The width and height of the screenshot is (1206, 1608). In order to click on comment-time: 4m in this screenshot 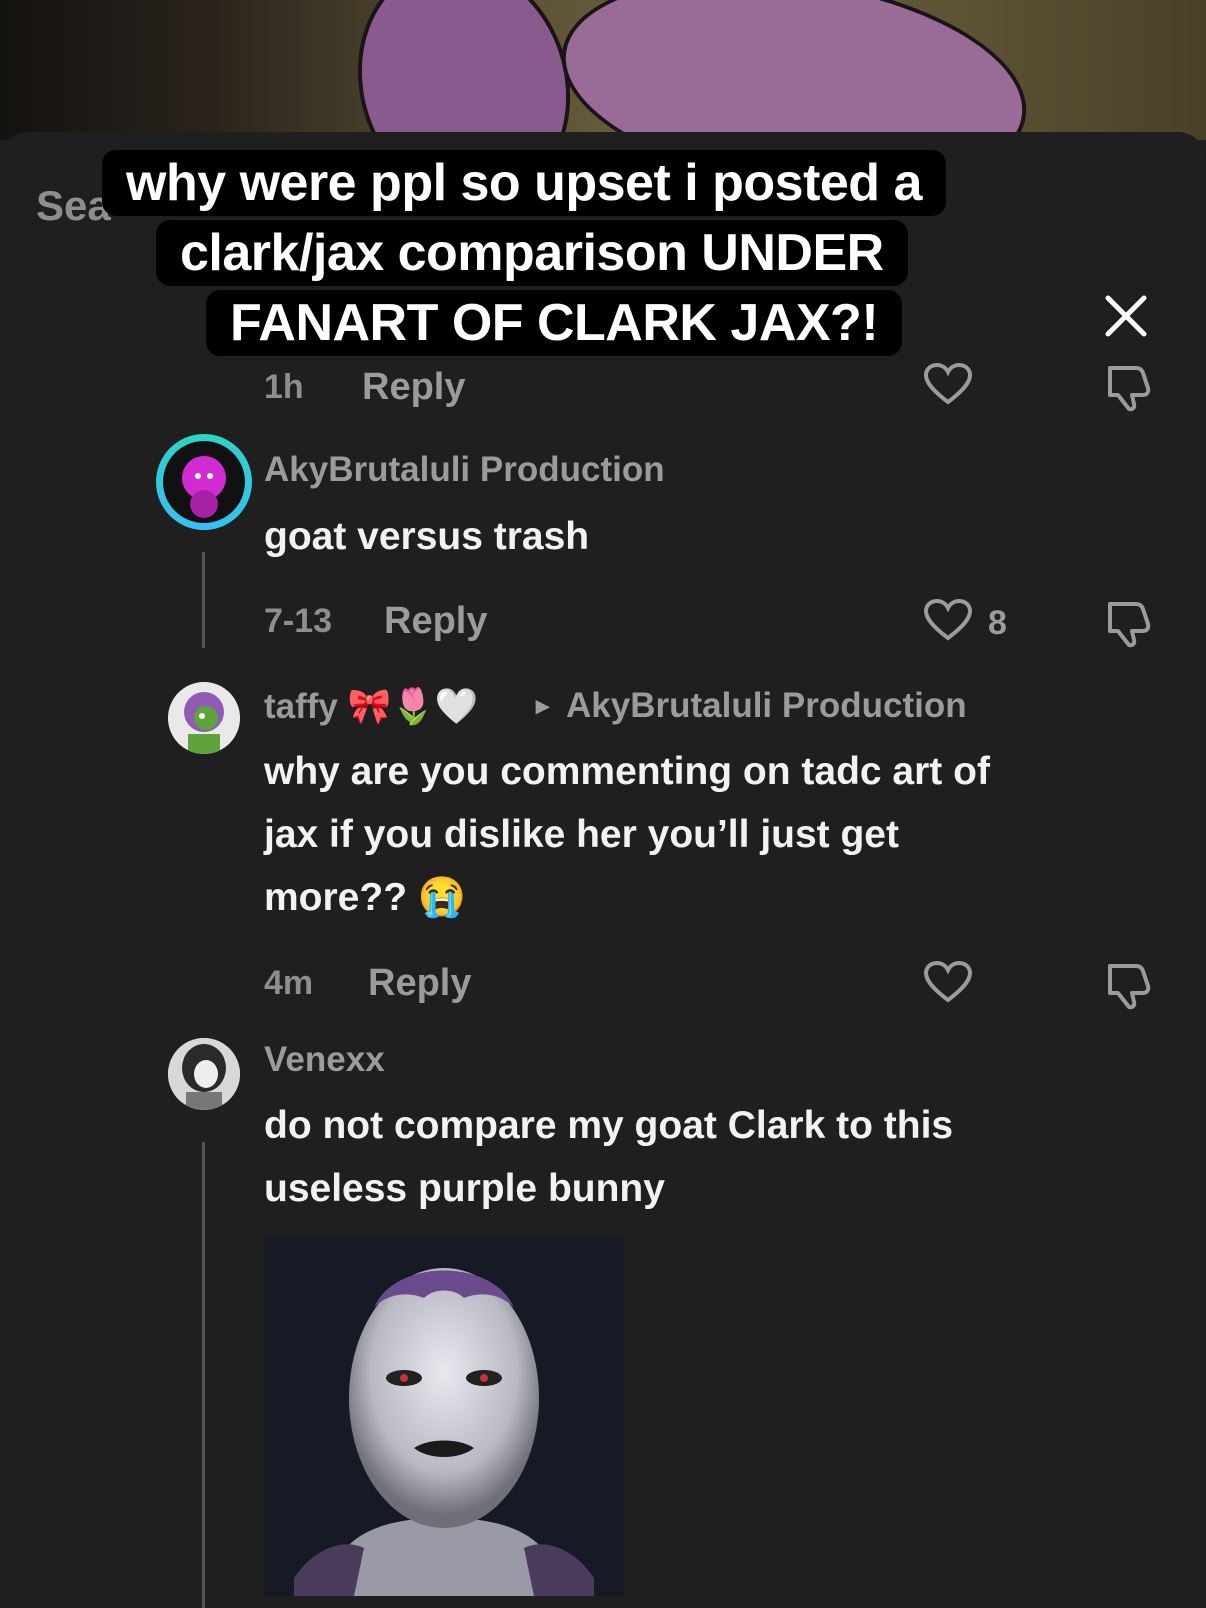, I will do `click(289, 983)`.